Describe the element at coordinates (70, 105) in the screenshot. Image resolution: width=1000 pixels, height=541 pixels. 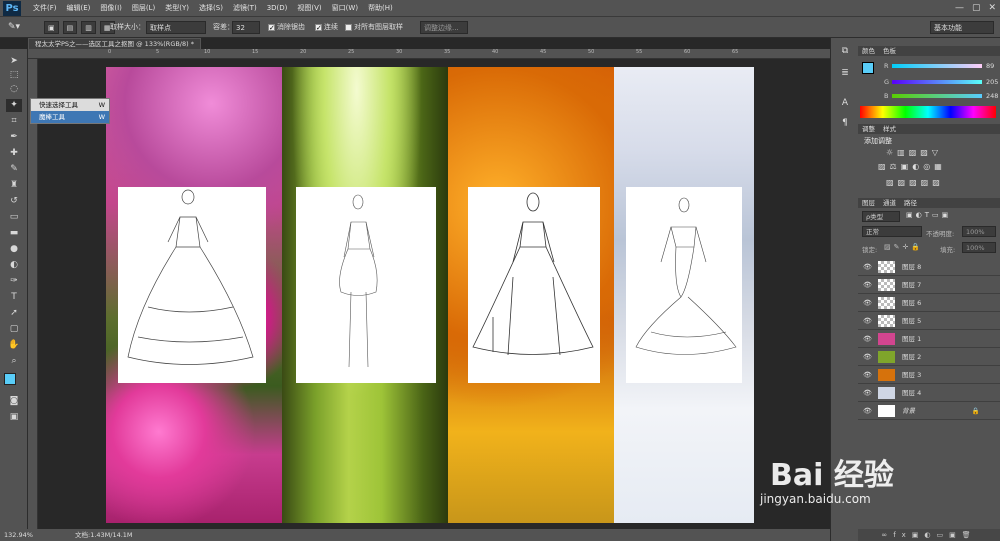
I see `quick-selection-tool-item: 快速选择工具 W` at that location.